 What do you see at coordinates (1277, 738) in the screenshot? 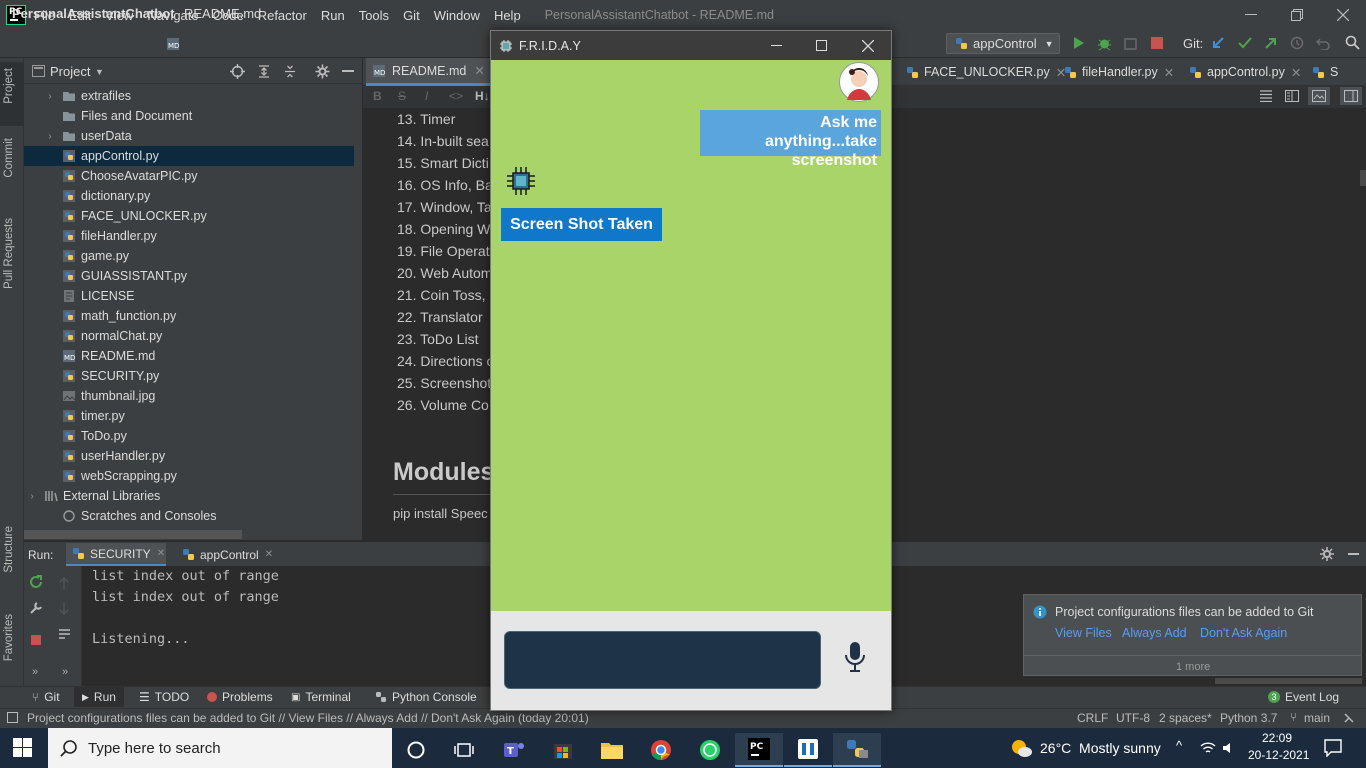
I see `clock-time: 22:09` at bounding box center [1277, 738].